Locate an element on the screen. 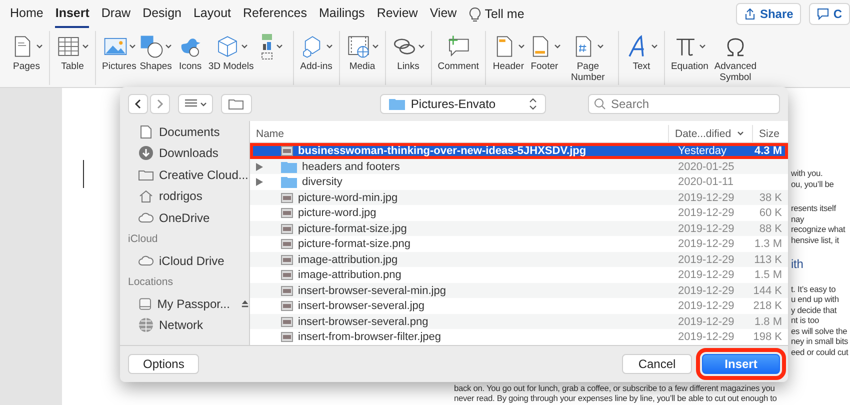 The height and width of the screenshot is (405, 850). file-name: image-attribution.png is located at coordinates (350, 275).